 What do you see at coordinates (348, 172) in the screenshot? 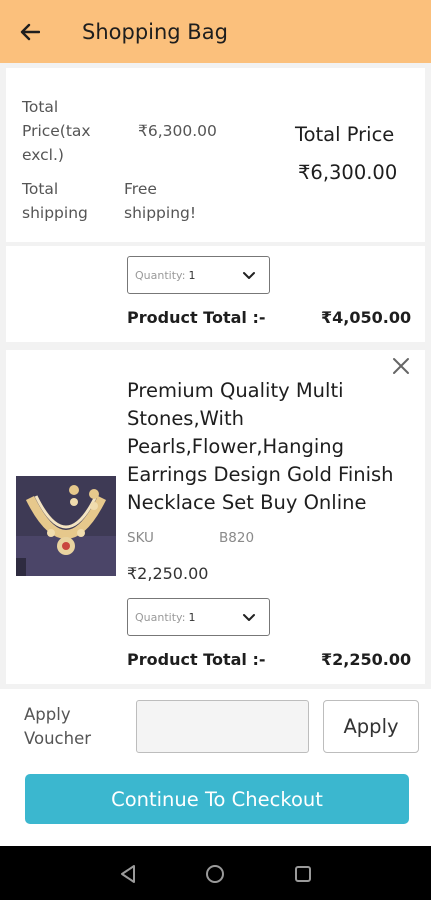
I see `grand-total-value: ₹6,300.00` at bounding box center [348, 172].